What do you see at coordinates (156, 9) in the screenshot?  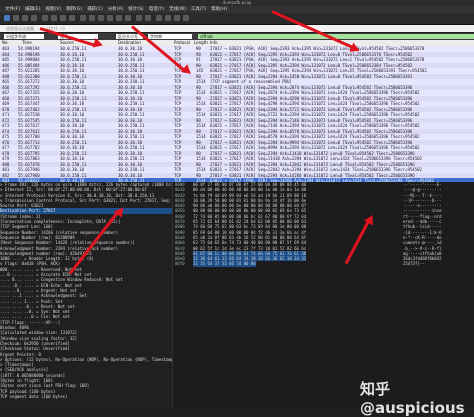 I see `menu-telephony: 电话(Y)` at bounding box center [156, 9].